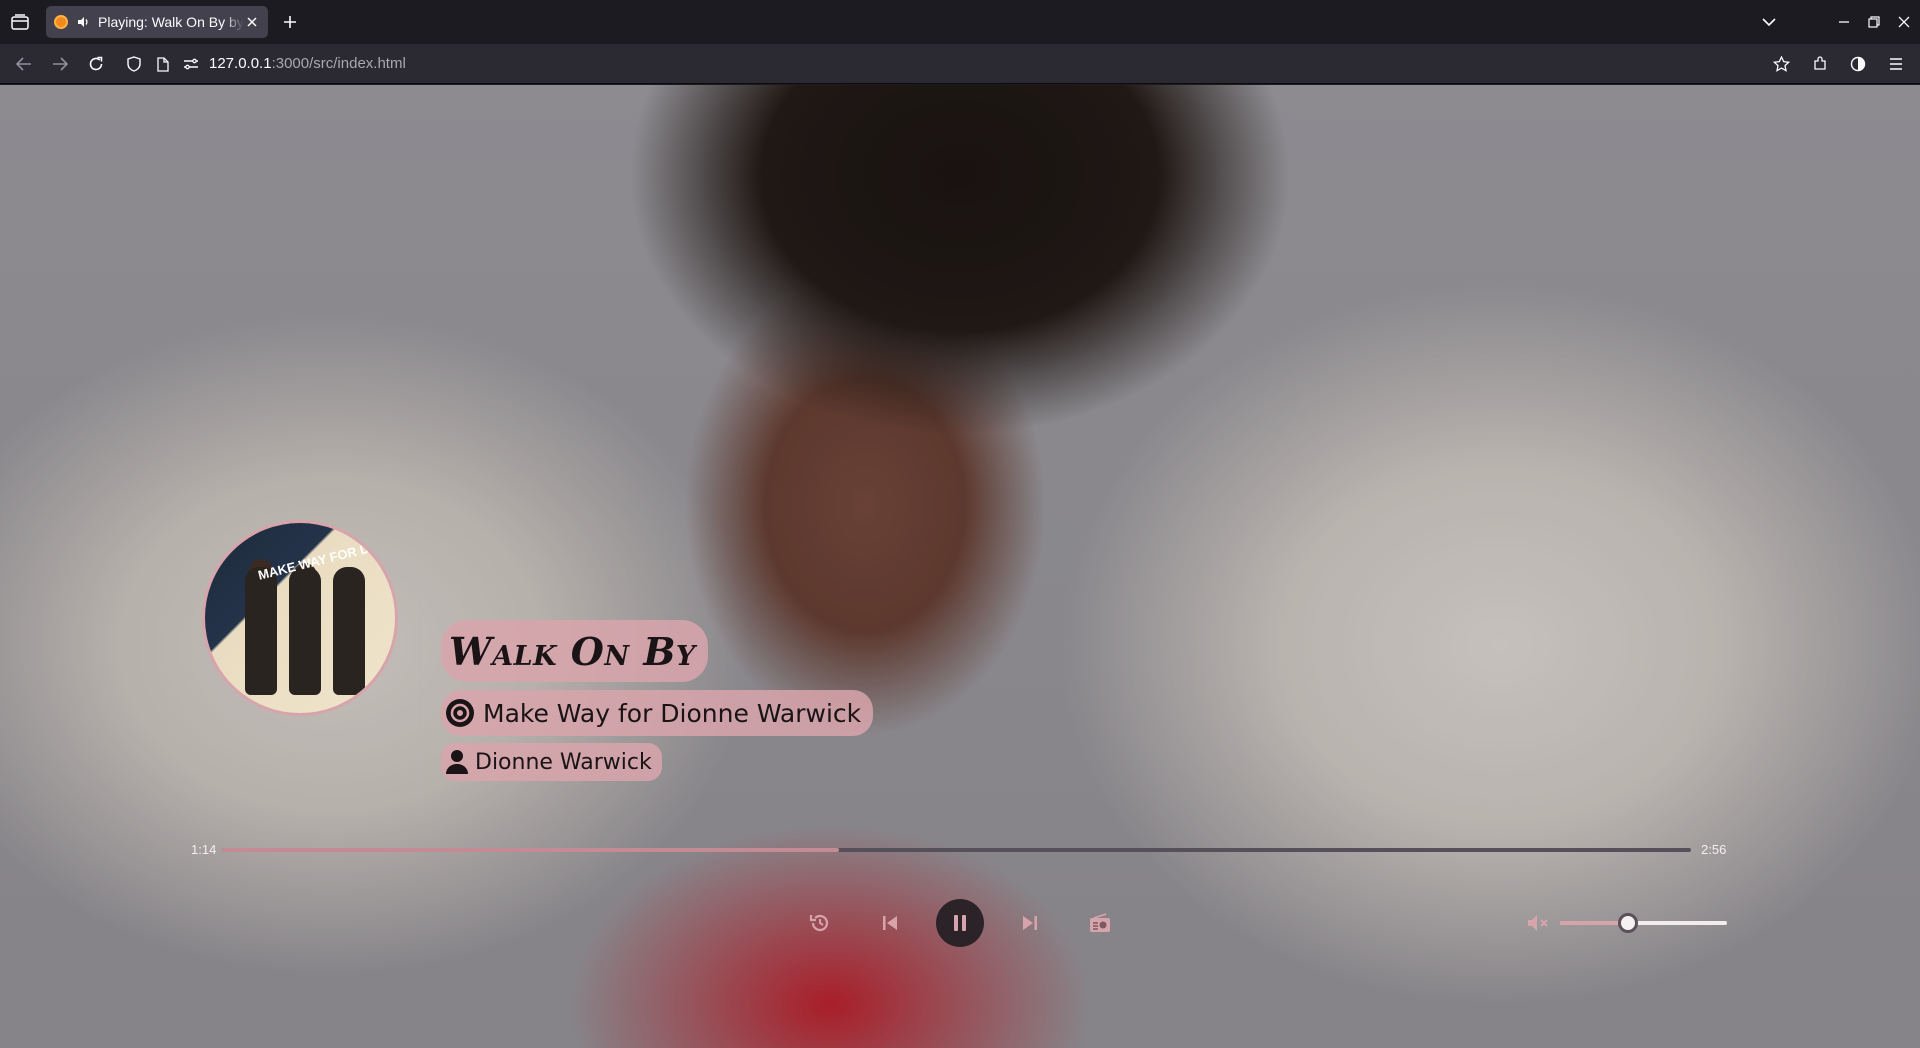  Describe the element at coordinates (420, 701) in the screenshot. I see `info-divider` at that location.